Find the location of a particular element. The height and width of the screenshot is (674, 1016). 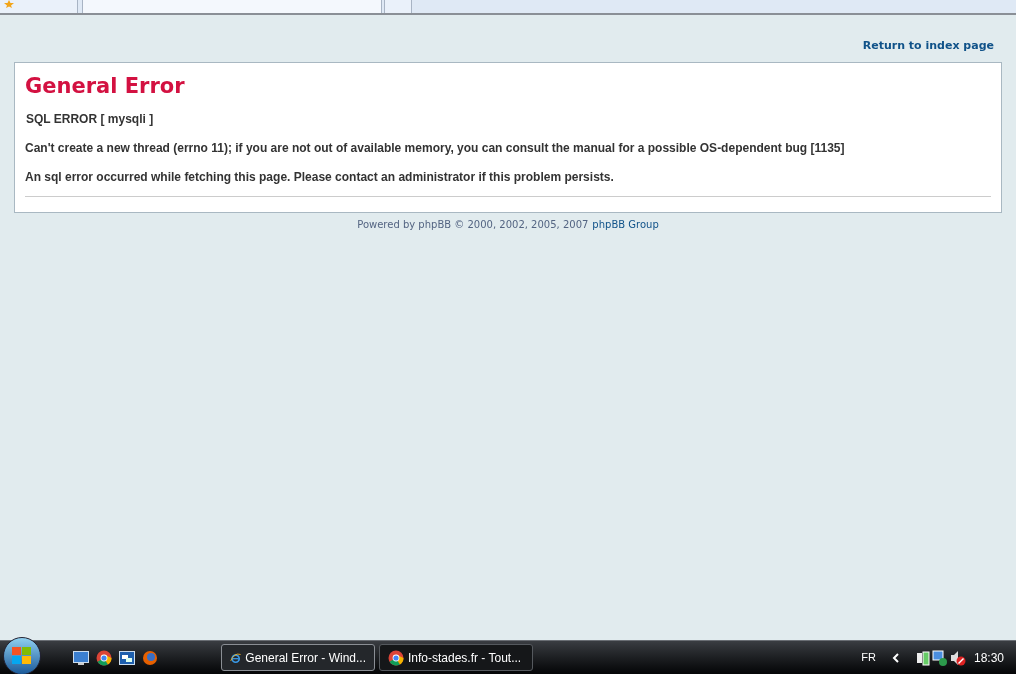

footer-text: Powered by phpBB © 2000, 2002, 2005, 2007 is located at coordinates (473, 224).